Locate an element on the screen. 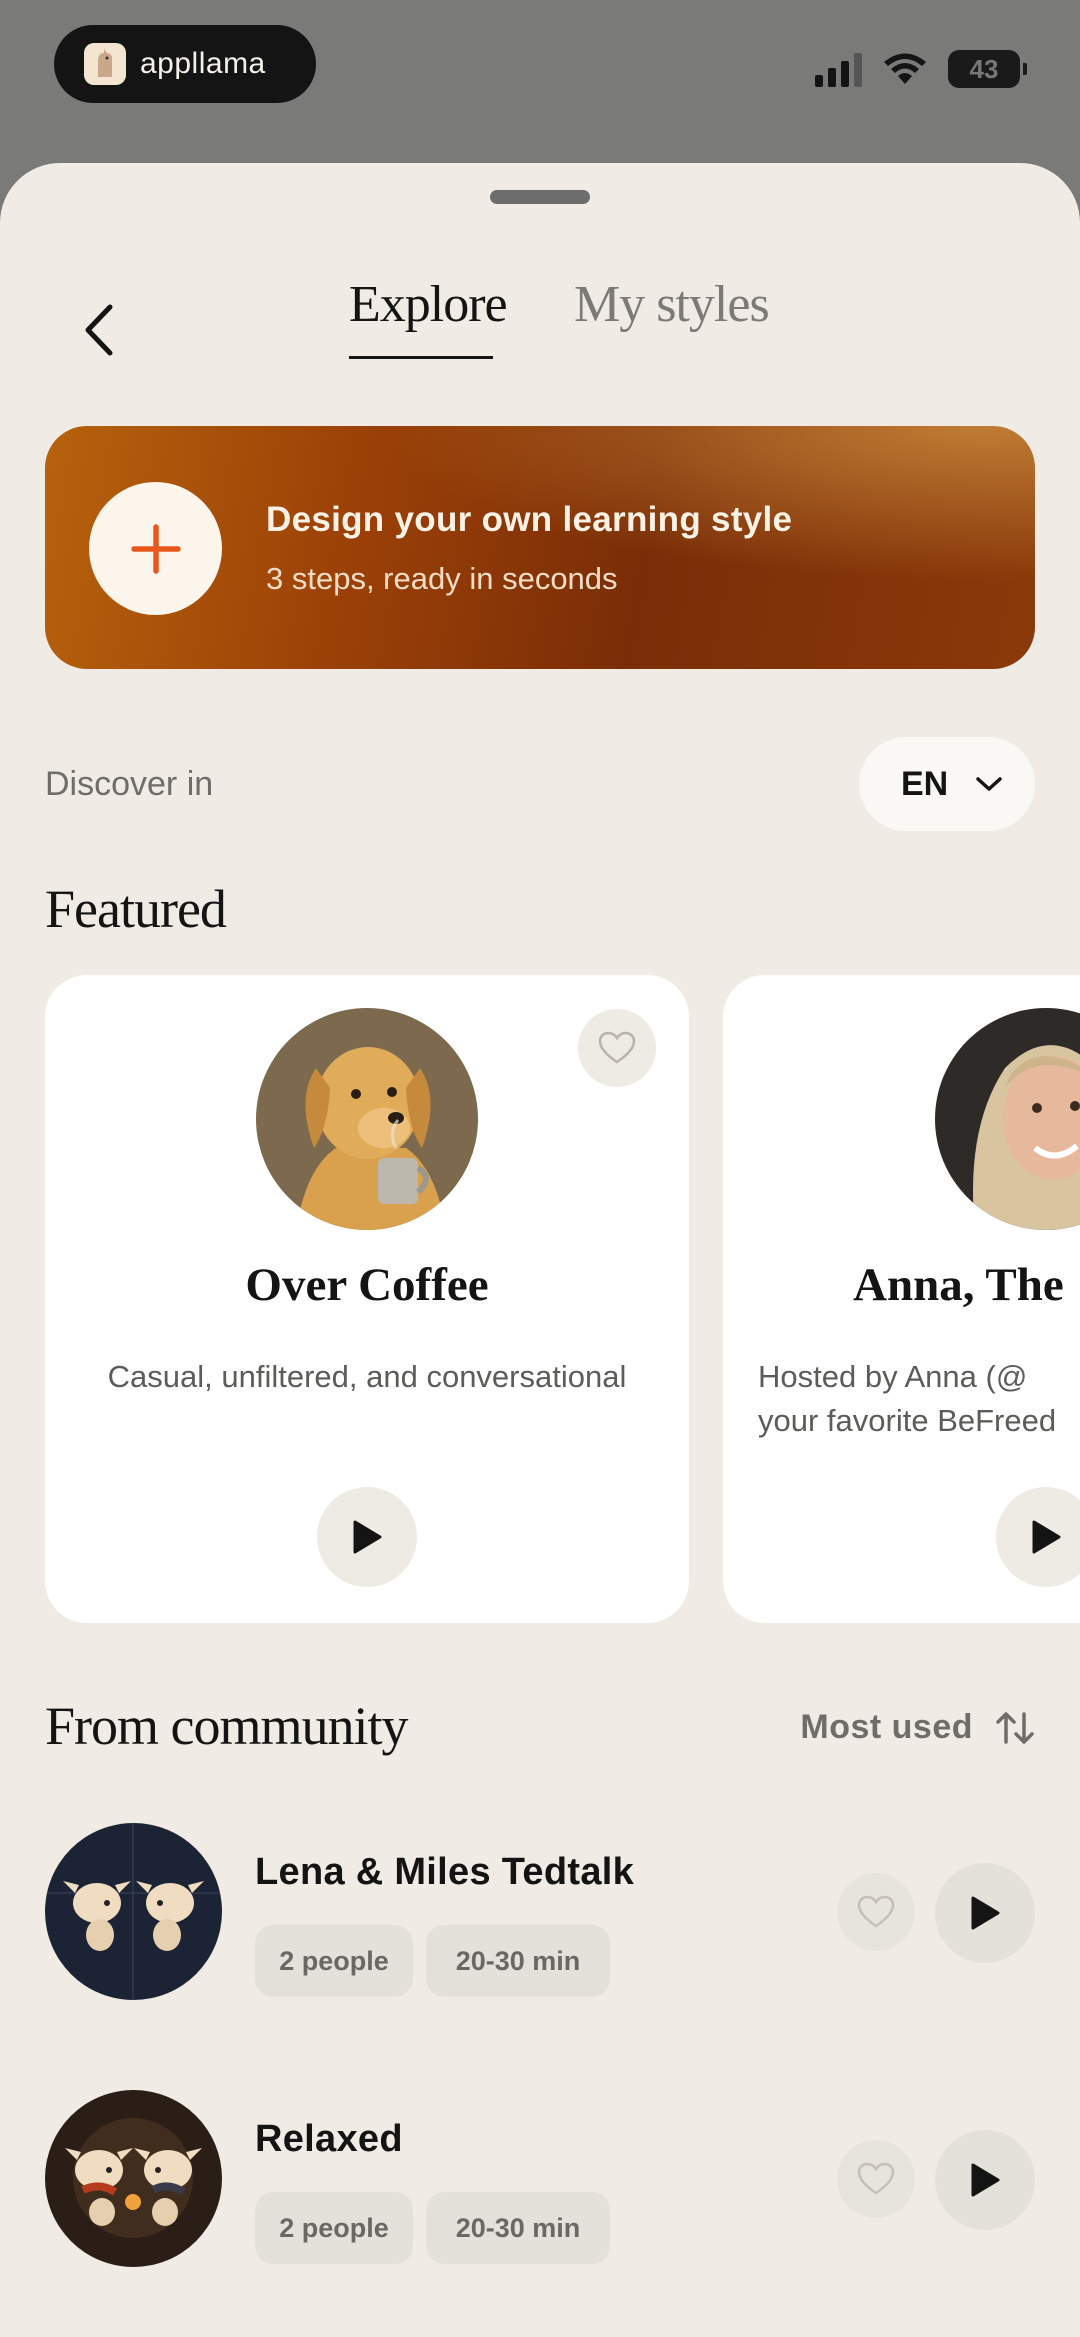  plus-icon is located at coordinates (155, 548).